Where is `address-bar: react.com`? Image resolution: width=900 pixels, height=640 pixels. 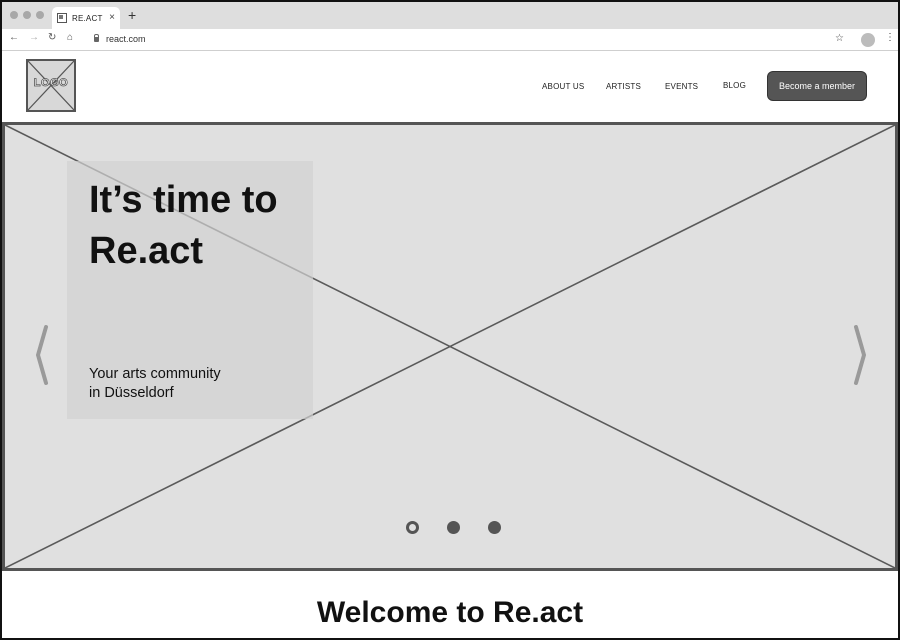
address-bar: react.com is located at coordinates (126, 39).